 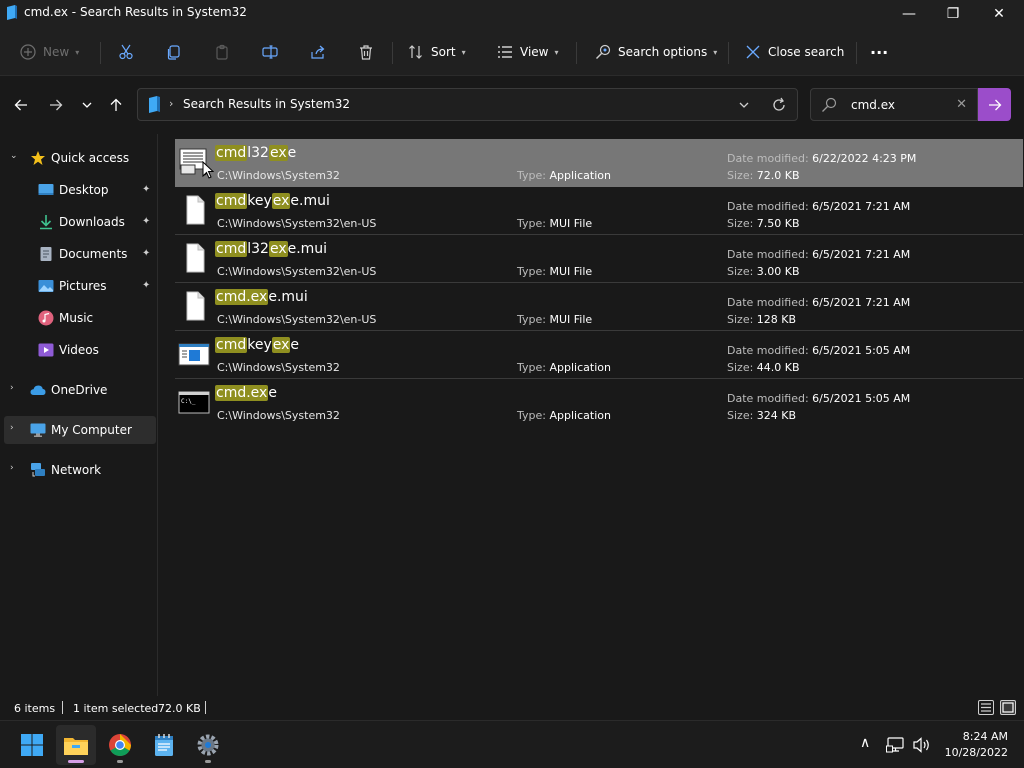 What do you see at coordinates (467, 104) in the screenshot?
I see `address-bar: › Search Results in System32` at bounding box center [467, 104].